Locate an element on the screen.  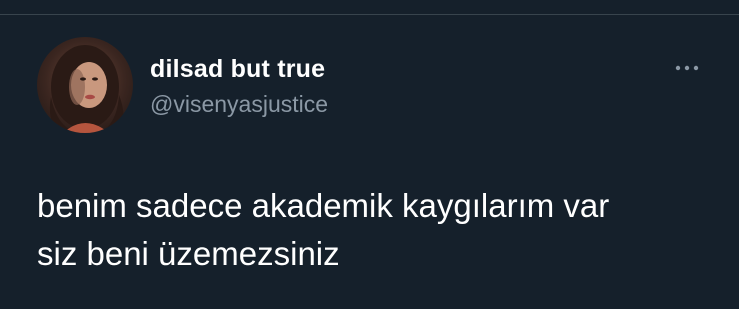
avatar is located at coordinates (85, 85).